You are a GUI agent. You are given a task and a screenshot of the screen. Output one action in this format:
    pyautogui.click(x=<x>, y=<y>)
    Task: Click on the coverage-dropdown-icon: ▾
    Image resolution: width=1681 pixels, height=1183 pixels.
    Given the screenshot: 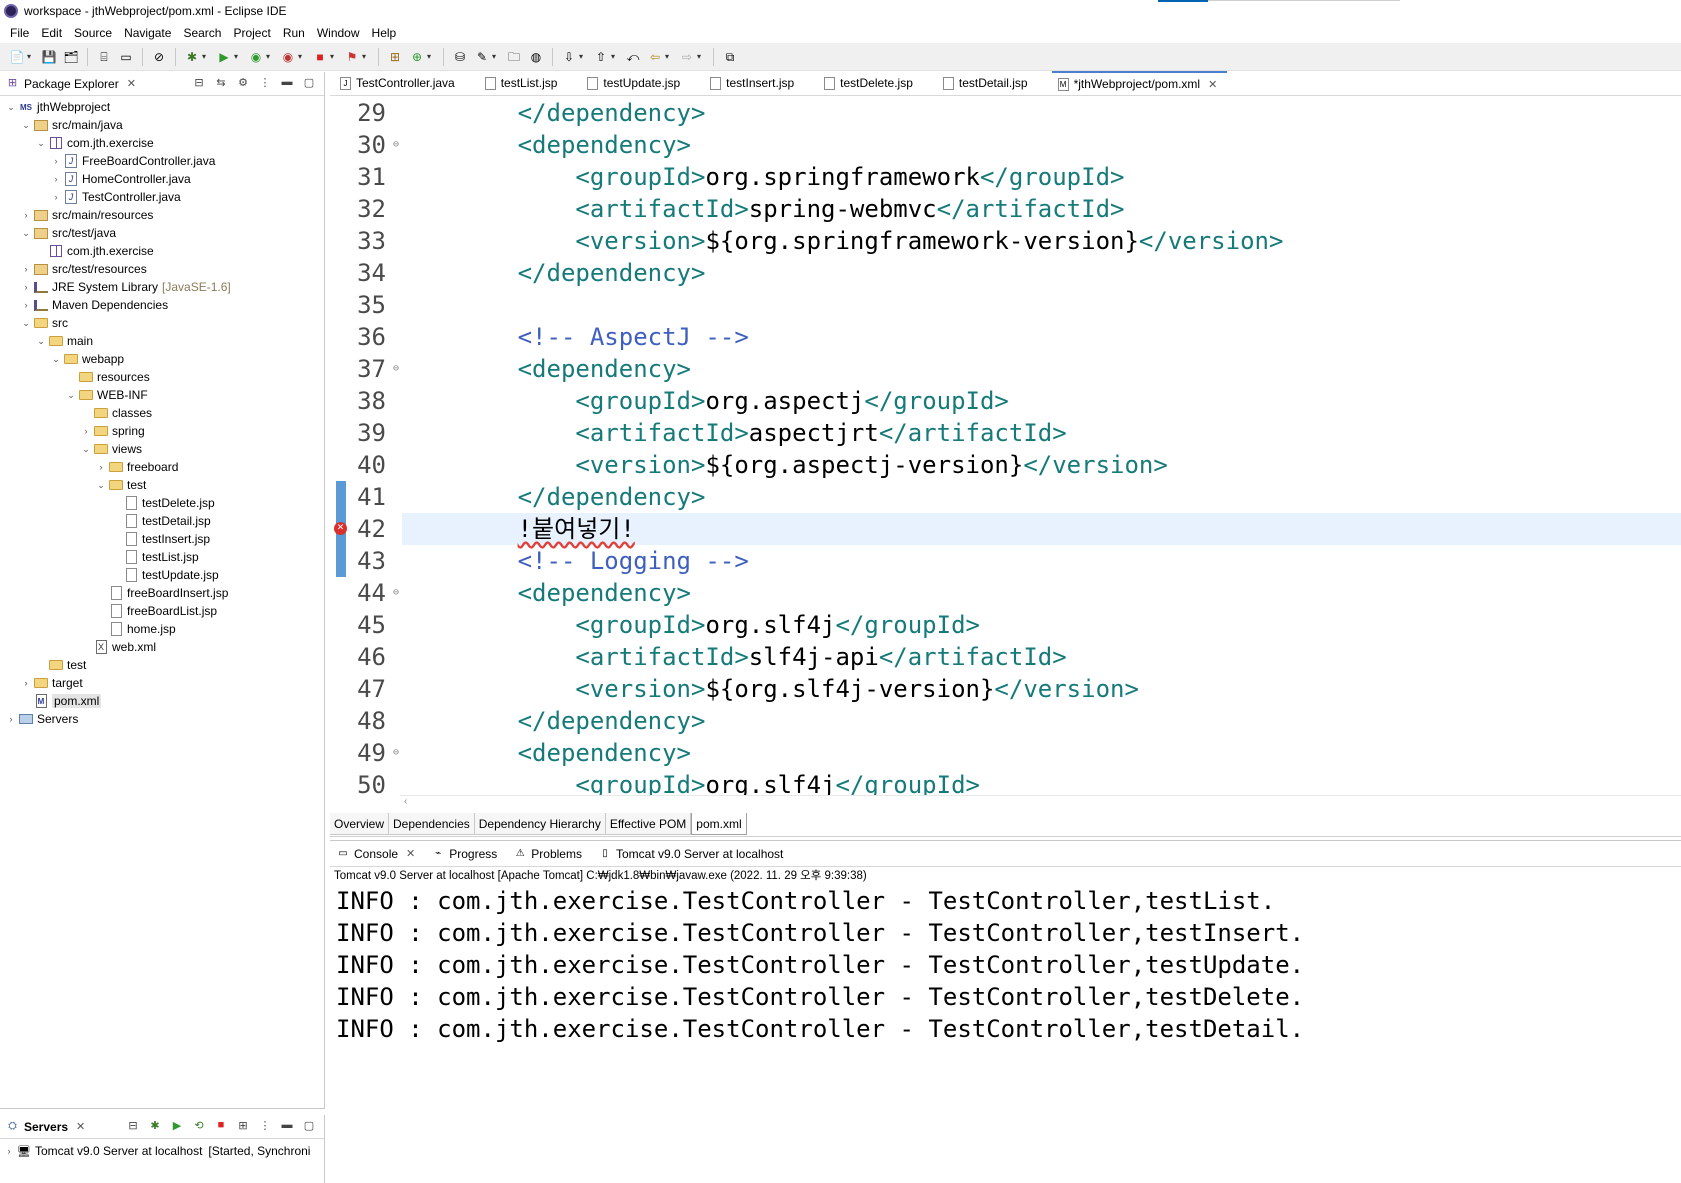 What is the action you would take?
    pyautogui.click(x=269, y=56)
    